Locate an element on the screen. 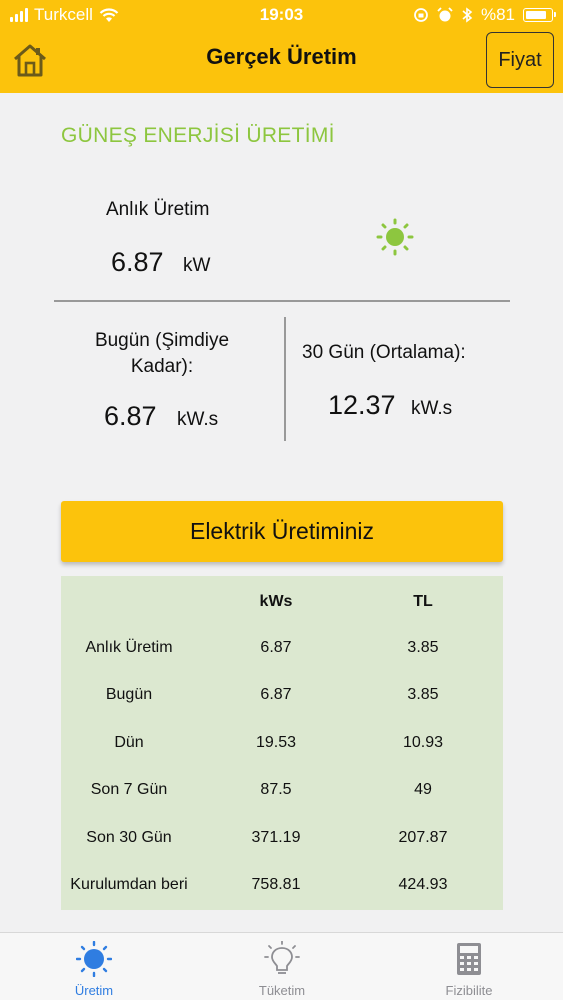 Image resolution: width=563 pixels, height=1000 pixels. instant-production-value: 6.87 is located at coordinates (137, 262).